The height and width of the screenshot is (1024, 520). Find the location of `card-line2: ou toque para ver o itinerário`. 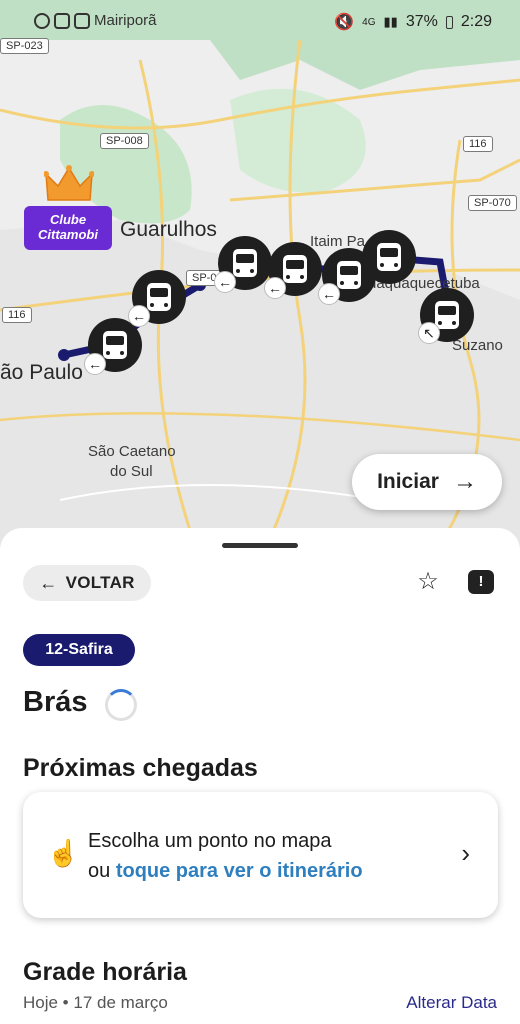

card-line2: ou toque para ver o itinerário is located at coordinates (225, 871).